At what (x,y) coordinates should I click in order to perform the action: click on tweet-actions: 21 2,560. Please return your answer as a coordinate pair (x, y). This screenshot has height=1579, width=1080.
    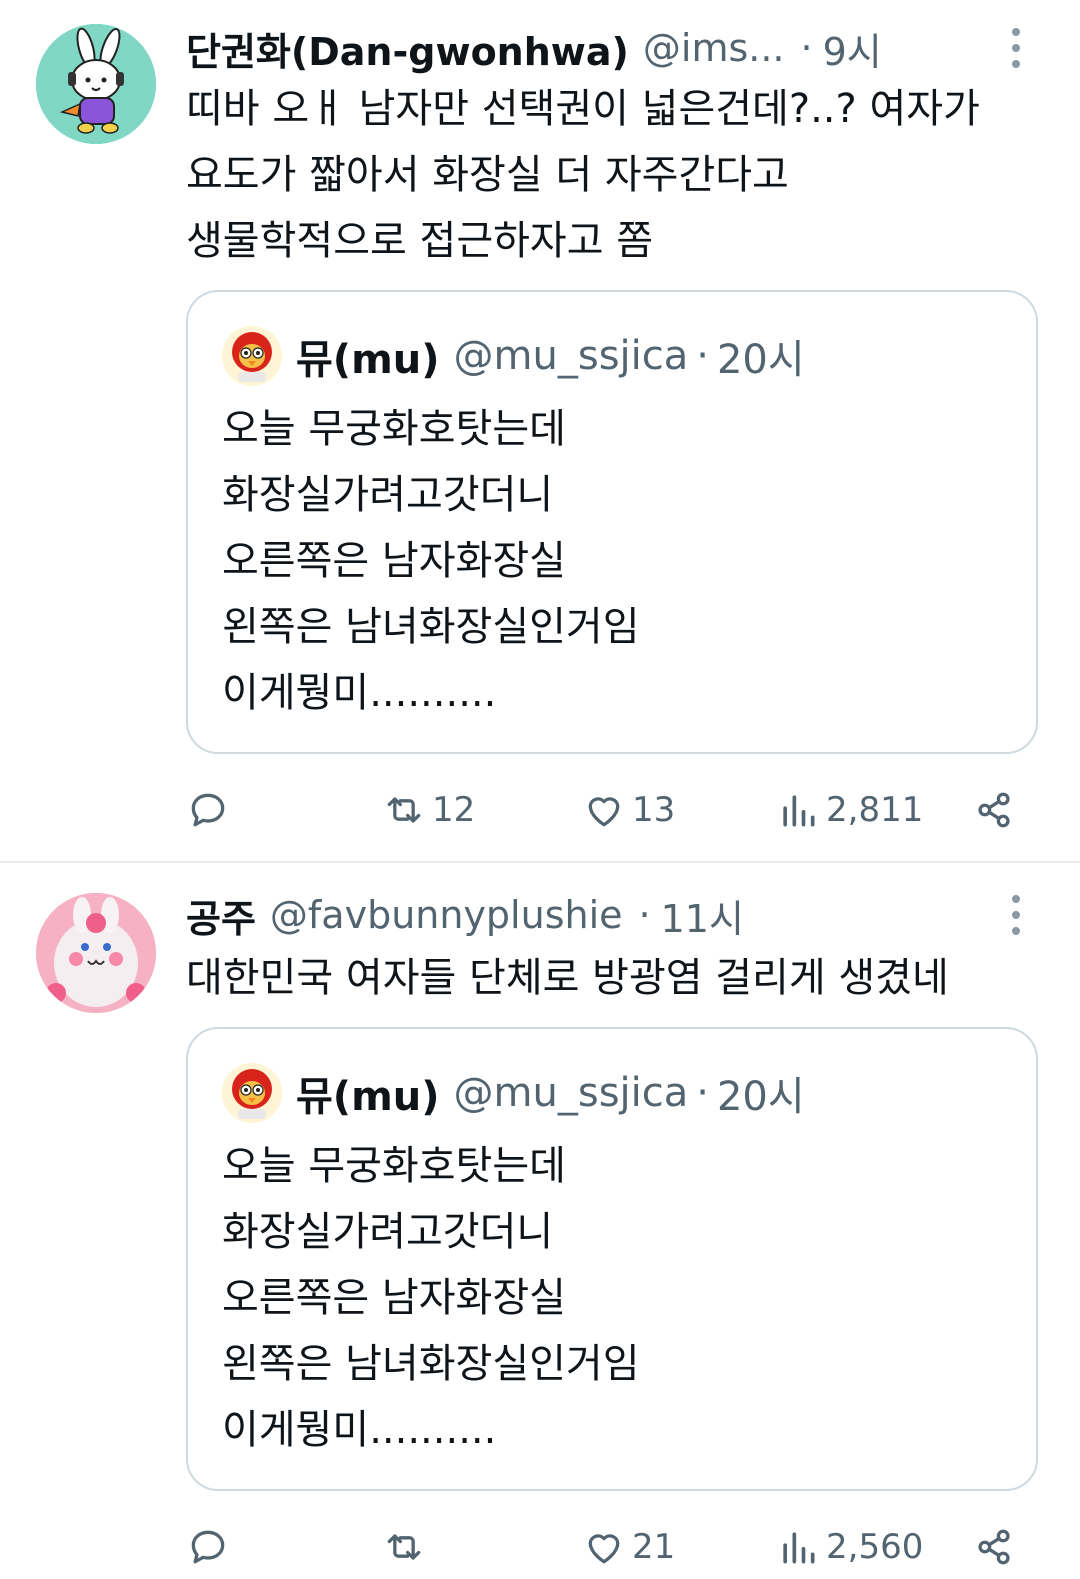
    Looking at the image, I should click on (612, 1547).